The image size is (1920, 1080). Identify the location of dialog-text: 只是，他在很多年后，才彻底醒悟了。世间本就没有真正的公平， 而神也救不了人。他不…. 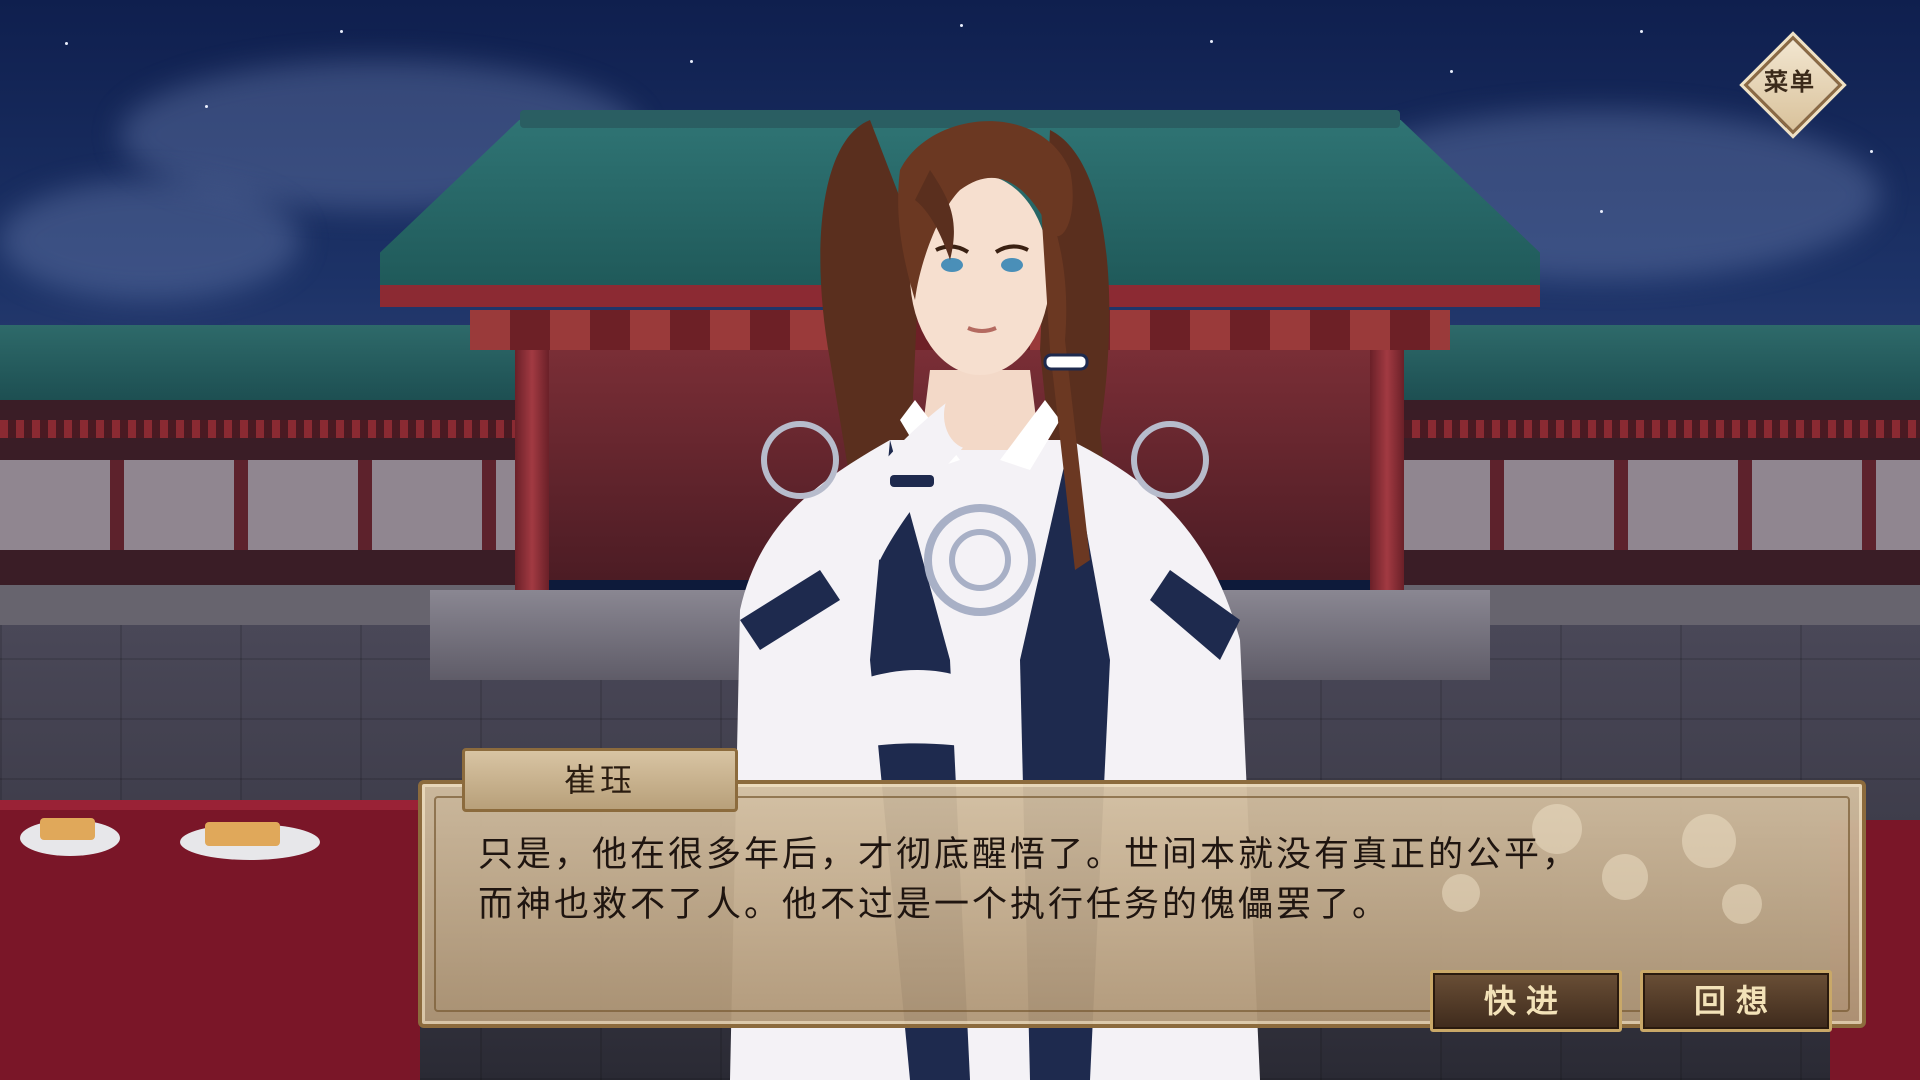
(1138, 880).